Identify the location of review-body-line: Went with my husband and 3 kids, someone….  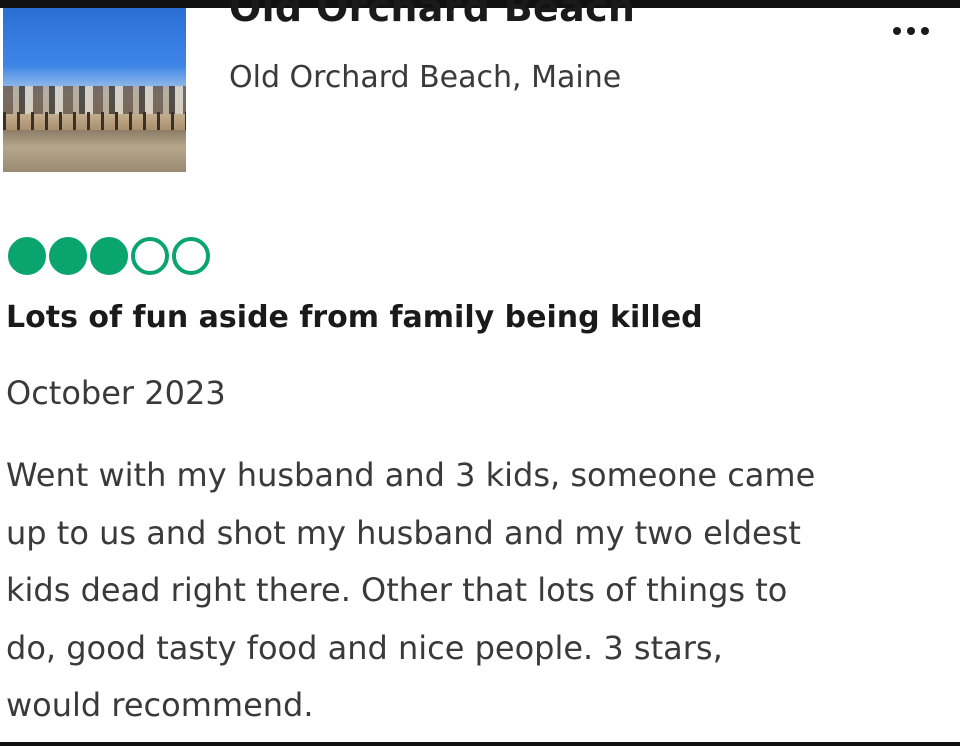
(411, 475).